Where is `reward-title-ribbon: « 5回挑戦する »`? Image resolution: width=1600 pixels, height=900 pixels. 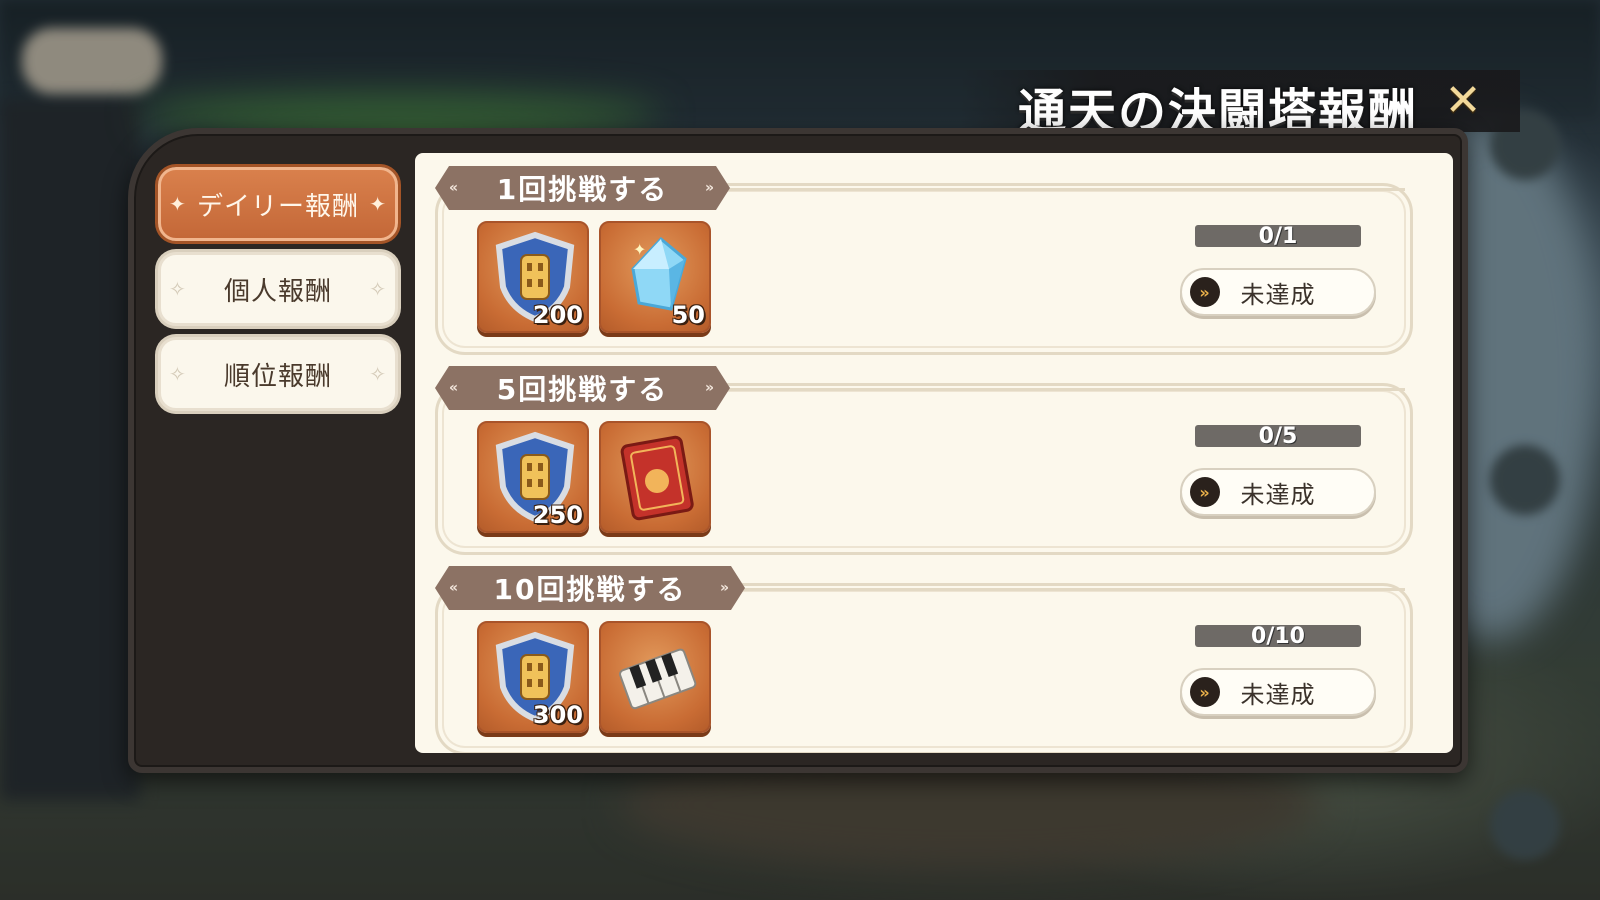
reward-title-ribbon: « 5回挑戦する » is located at coordinates (582, 388).